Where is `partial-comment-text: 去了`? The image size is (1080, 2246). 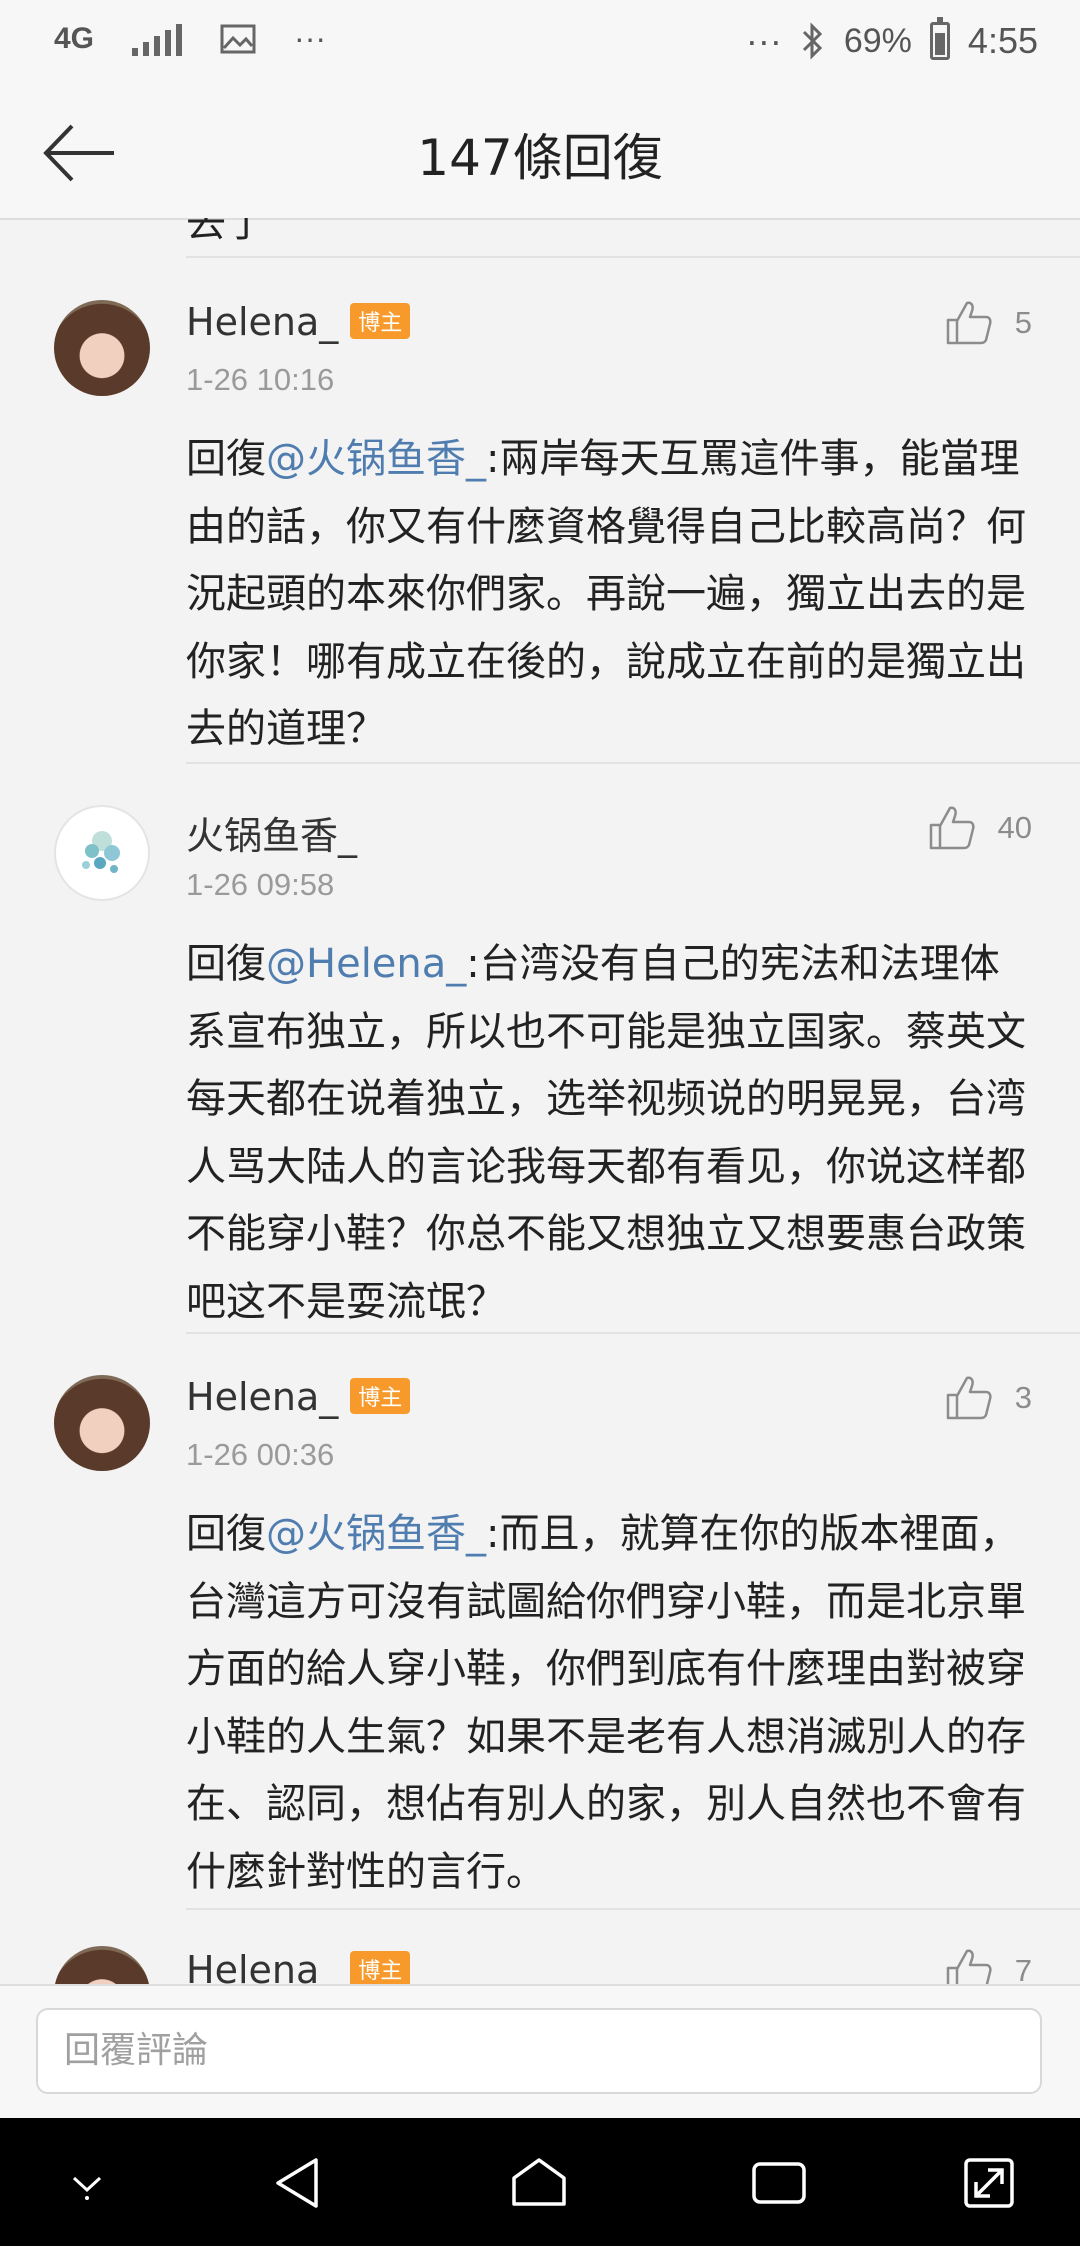
partial-comment-text: 去了 is located at coordinates (226, 232).